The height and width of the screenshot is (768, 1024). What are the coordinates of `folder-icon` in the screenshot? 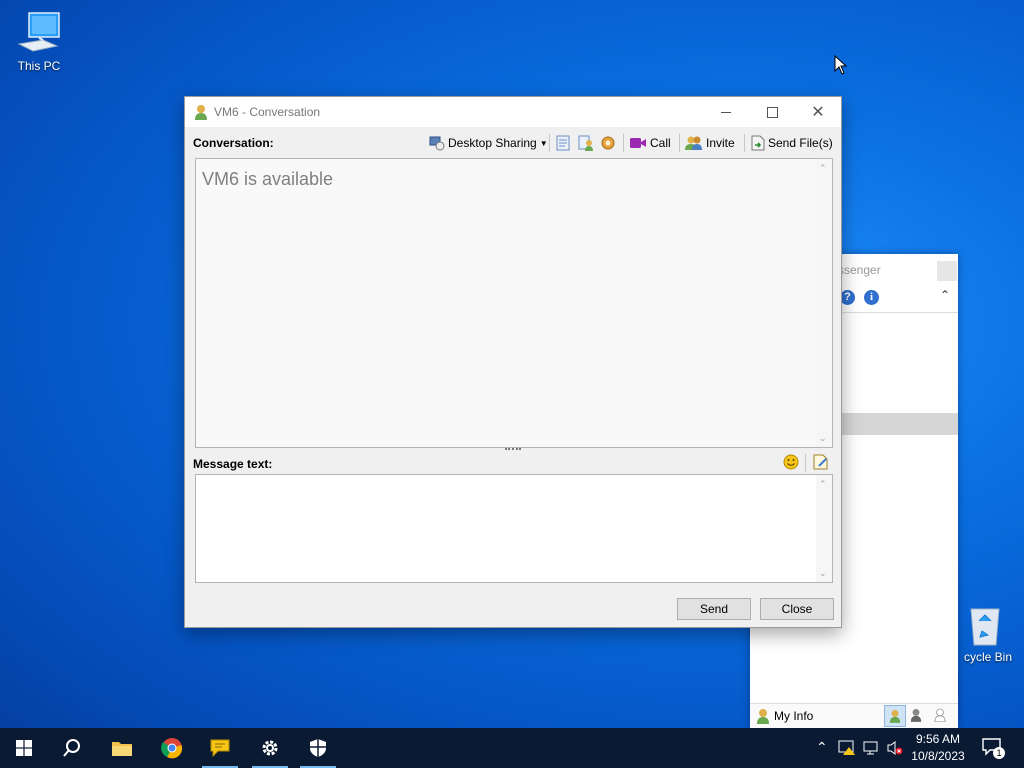 It's located at (122, 749).